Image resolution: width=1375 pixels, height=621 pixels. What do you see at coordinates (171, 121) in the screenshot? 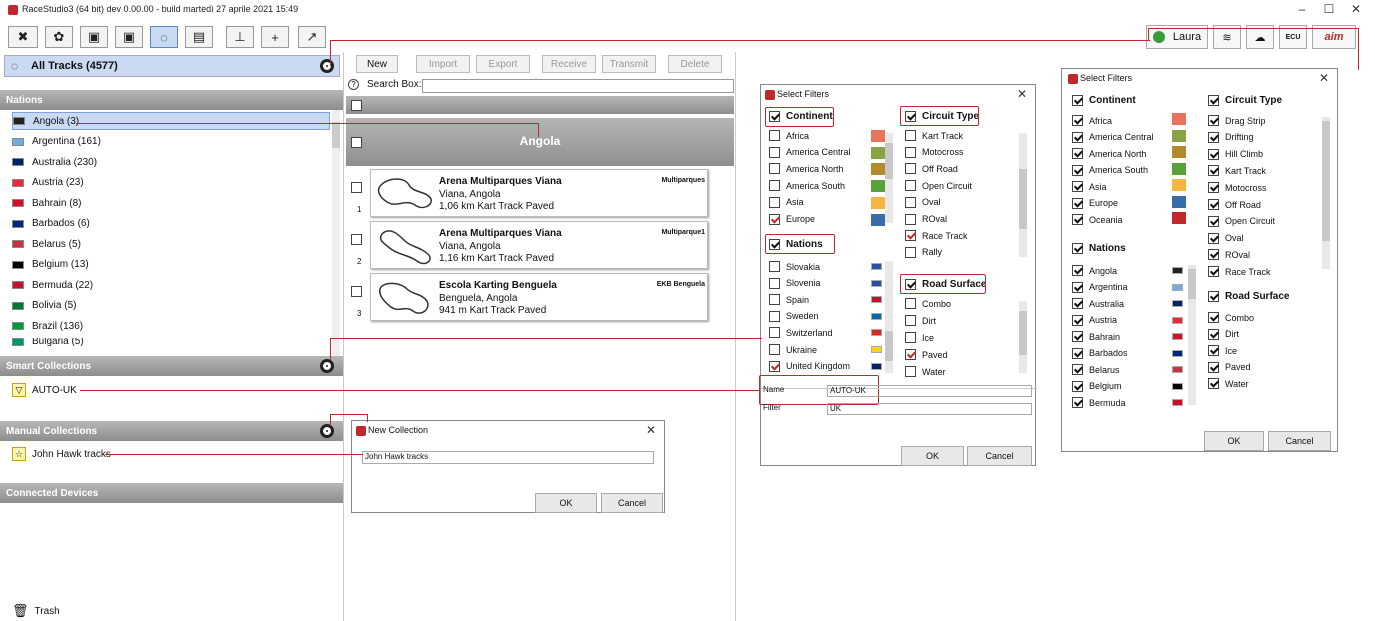
I see `nation-item: Angola (3)` at bounding box center [171, 121].